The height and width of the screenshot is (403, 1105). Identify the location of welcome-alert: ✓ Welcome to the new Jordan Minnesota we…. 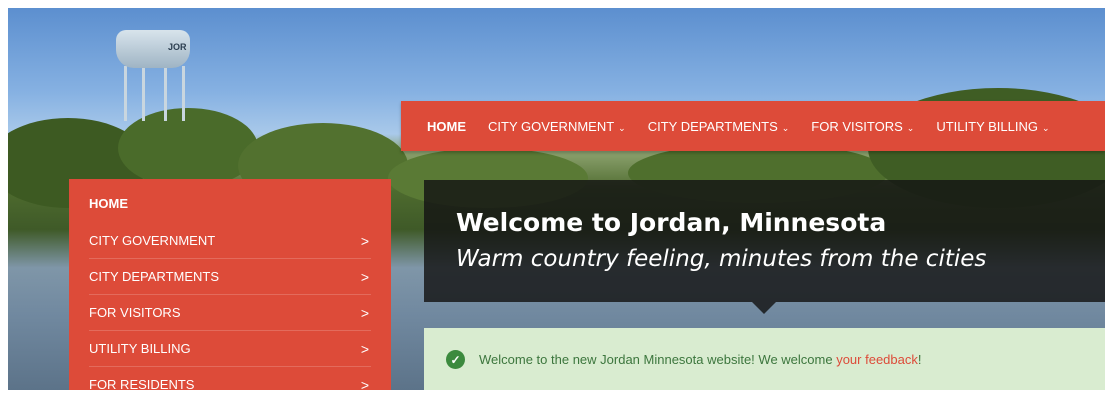
(764, 359).